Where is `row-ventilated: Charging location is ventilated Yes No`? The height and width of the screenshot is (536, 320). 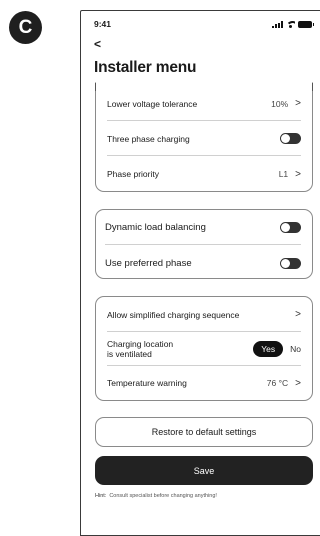 row-ventilated: Charging location is ventilated Yes No is located at coordinates (204, 349).